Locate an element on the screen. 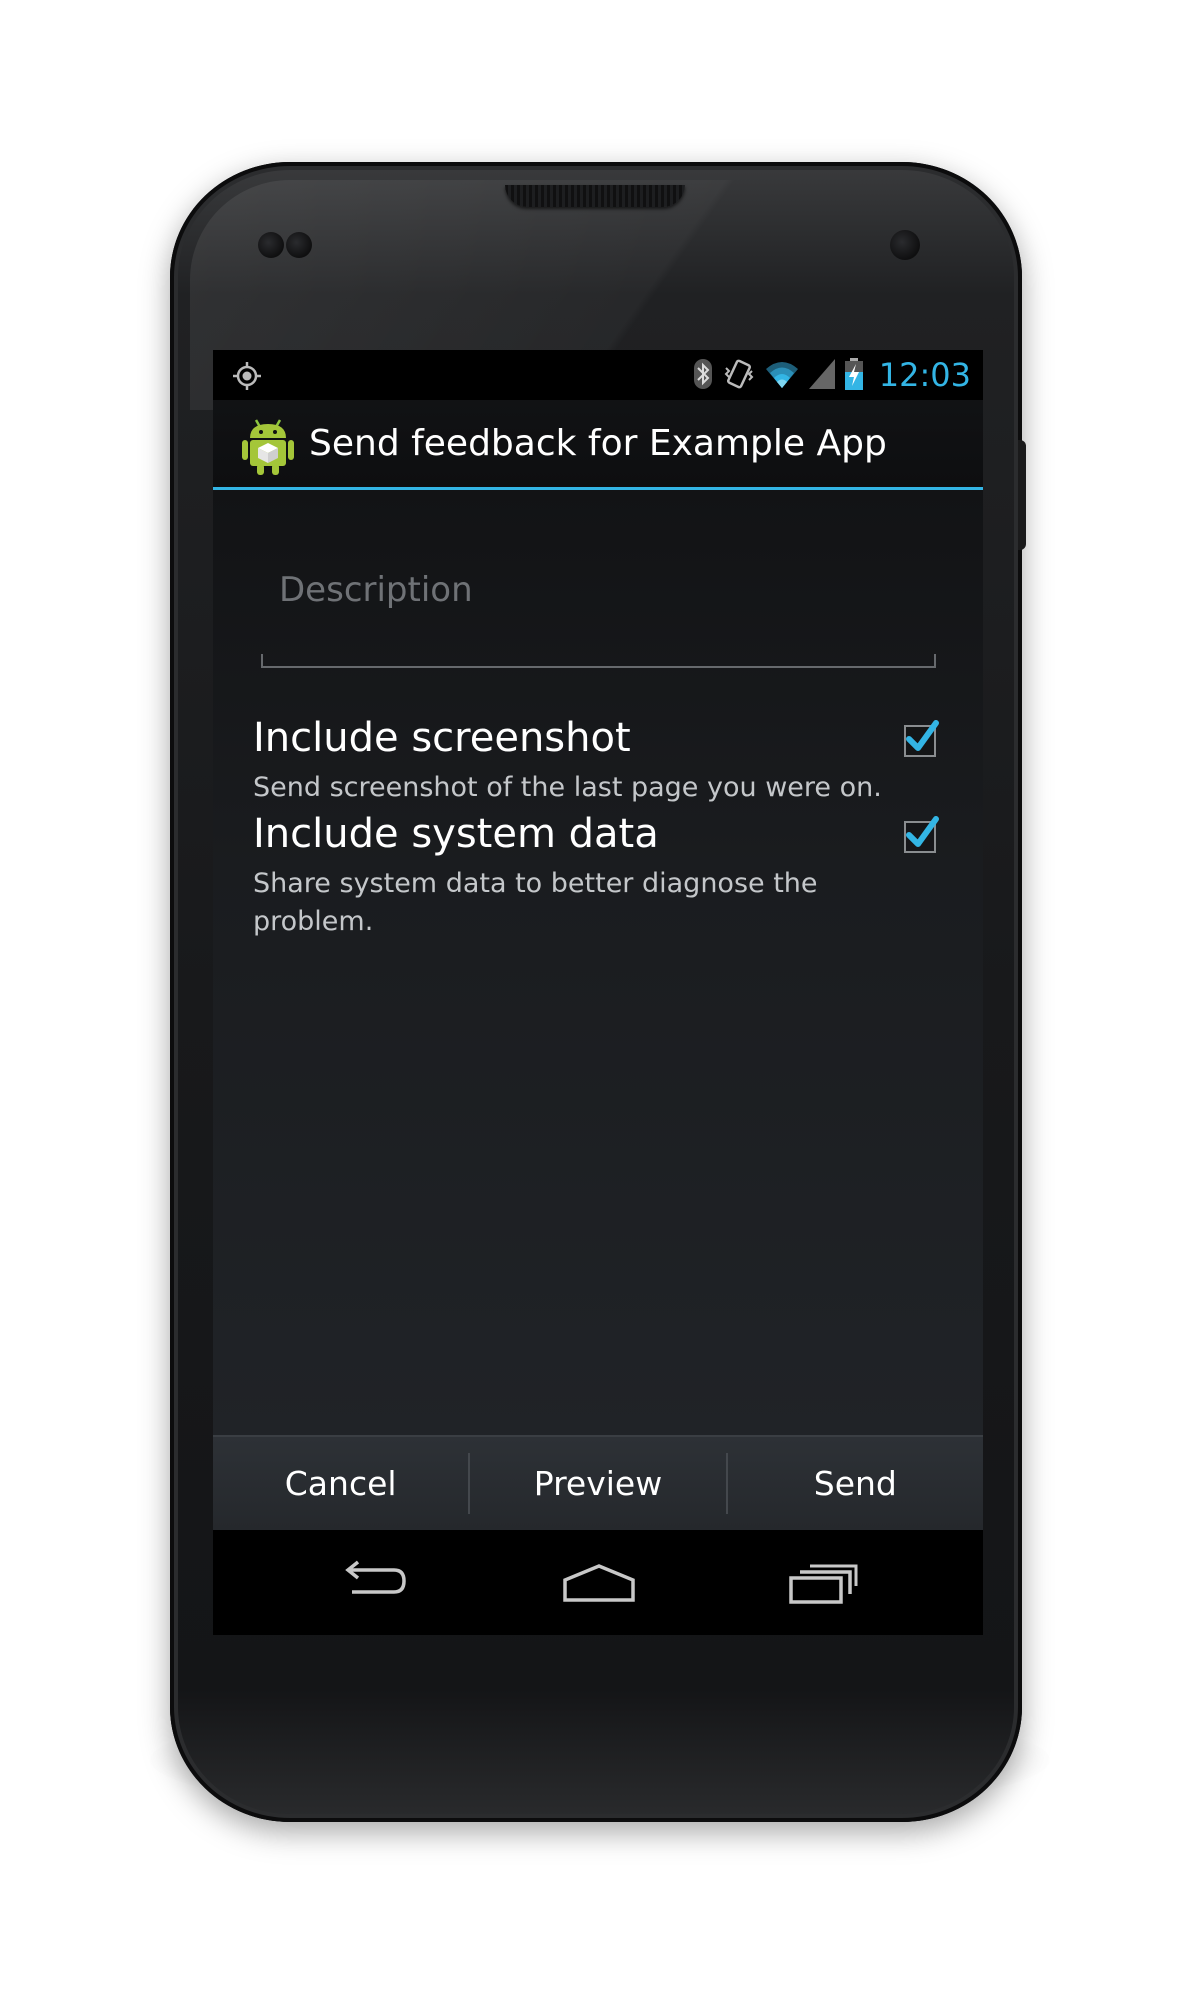 Image resolution: width=1195 pixels, height=1994 pixels. home-icon is located at coordinates (599, 1585).